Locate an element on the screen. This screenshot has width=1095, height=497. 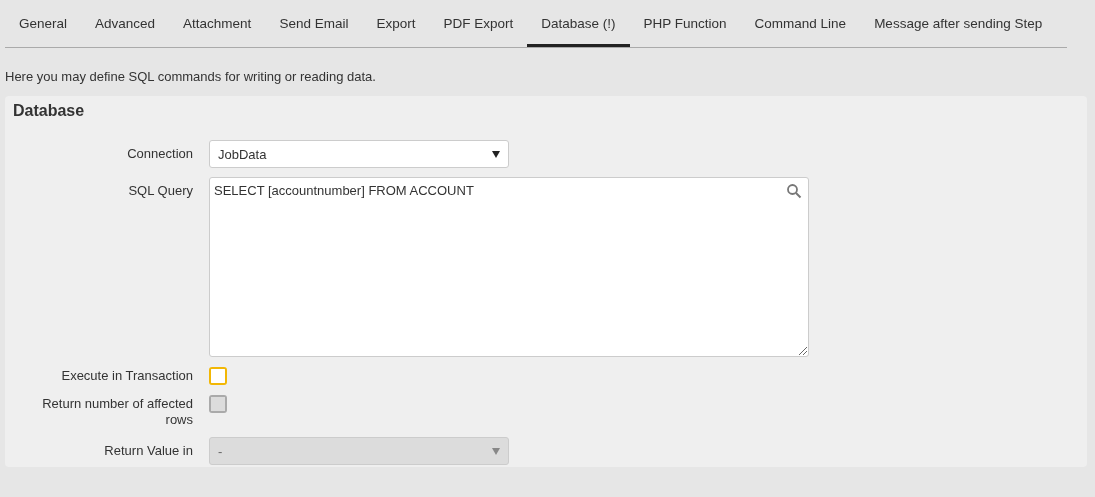
panel-title: Database is located at coordinates (49, 111).